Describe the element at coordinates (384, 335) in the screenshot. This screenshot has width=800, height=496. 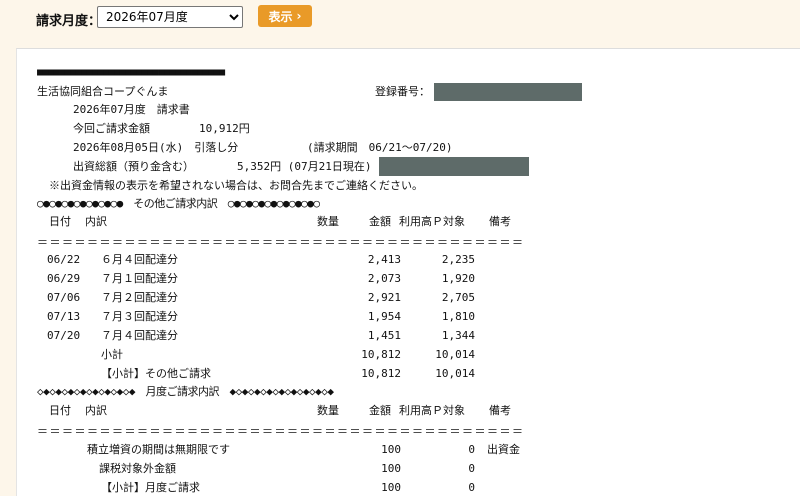
I see `row-amount: 1,451` at that location.